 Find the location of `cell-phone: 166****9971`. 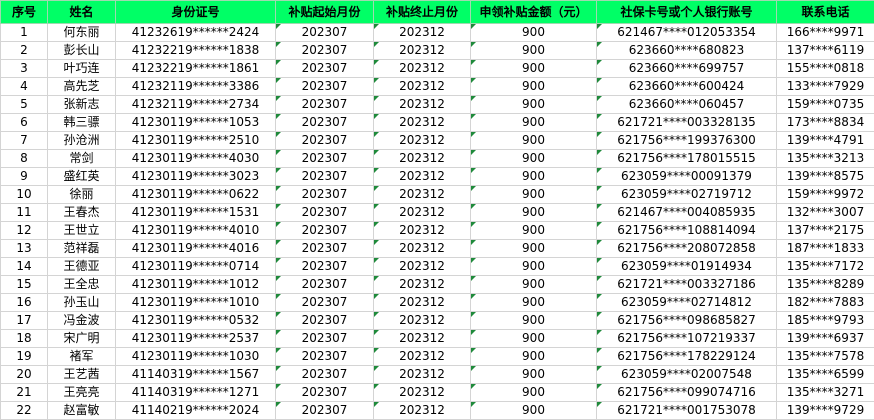

cell-phone: 166****9971 is located at coordinates (825, 33).